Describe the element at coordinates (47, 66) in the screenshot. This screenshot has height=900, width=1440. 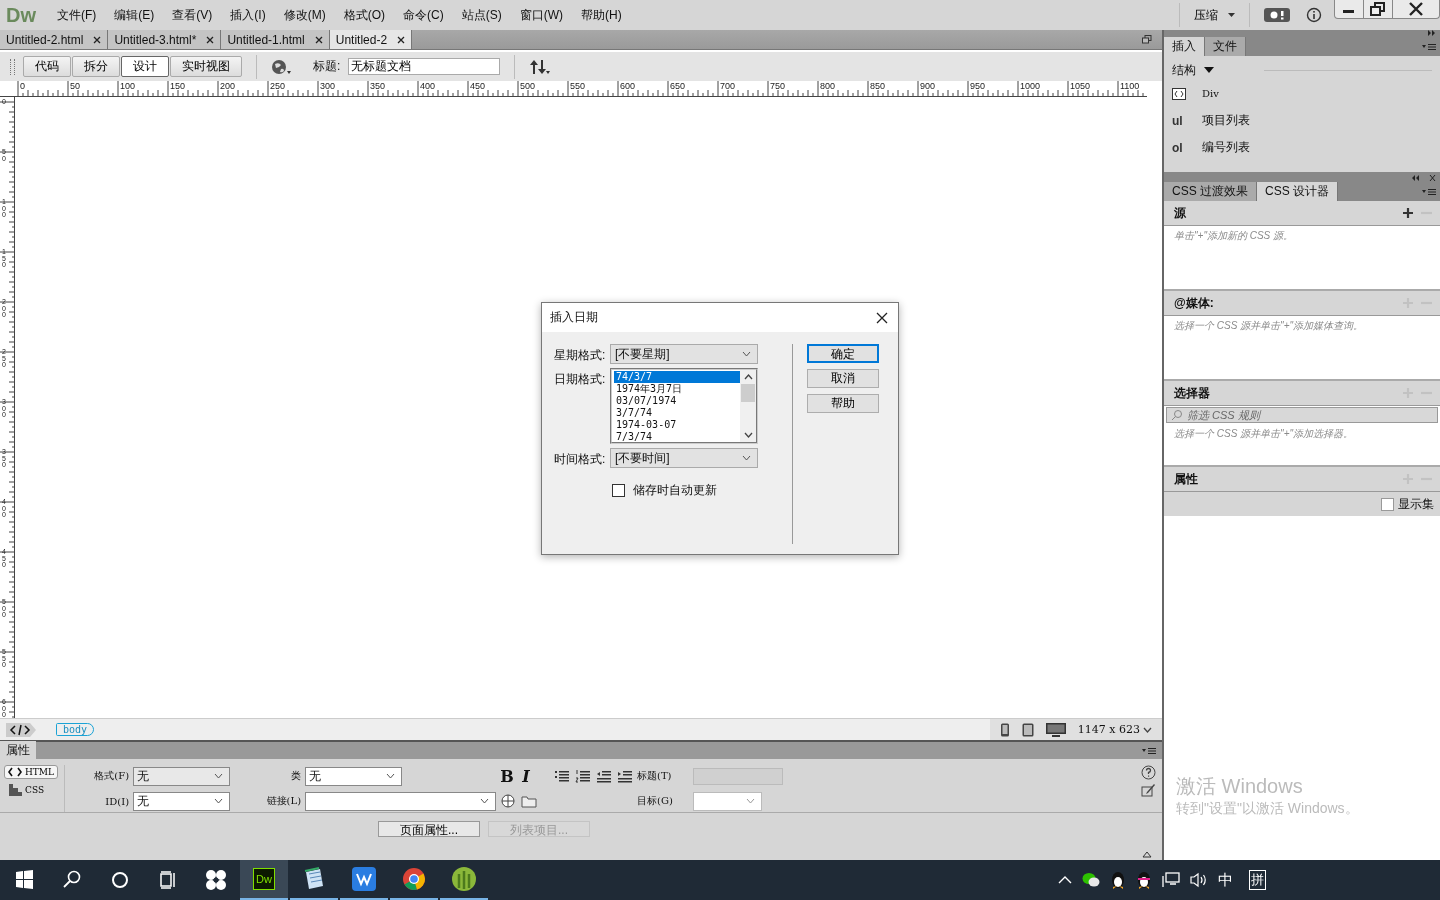
I see `view-button: 代码` at that location.